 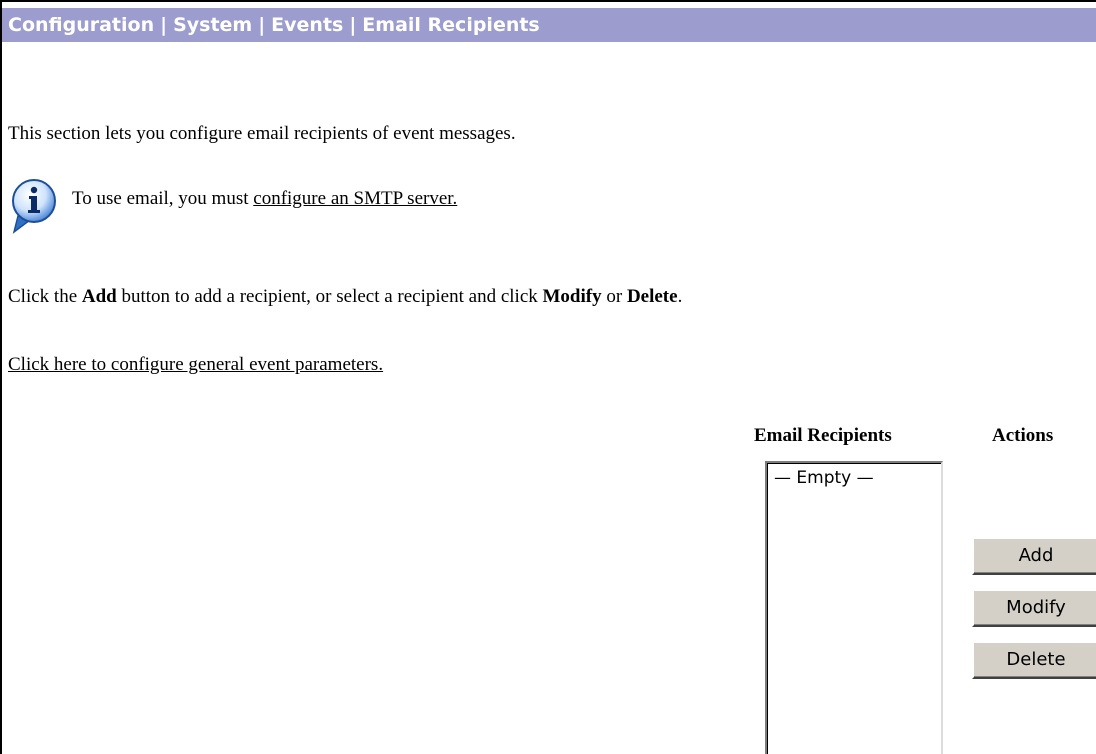 What do you see at coordinates (1034, 660) in the screenshot?
I see `delete-button: Delete` at bounding box center [1034, 660].